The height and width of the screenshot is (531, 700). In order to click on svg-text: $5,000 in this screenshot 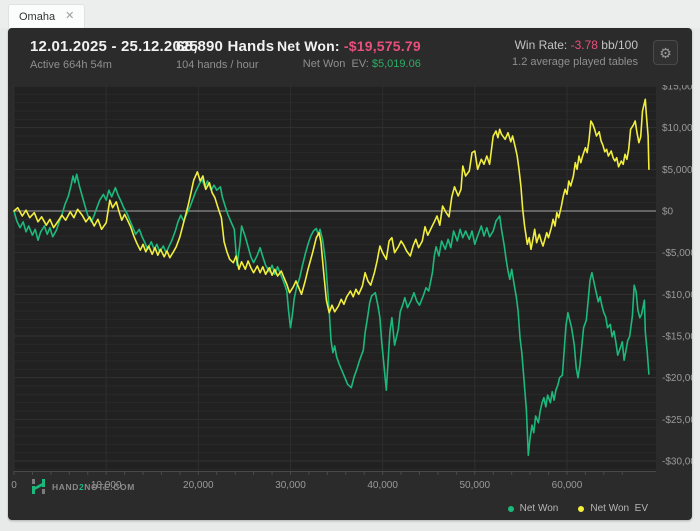, I will do `click(677, 170)`.